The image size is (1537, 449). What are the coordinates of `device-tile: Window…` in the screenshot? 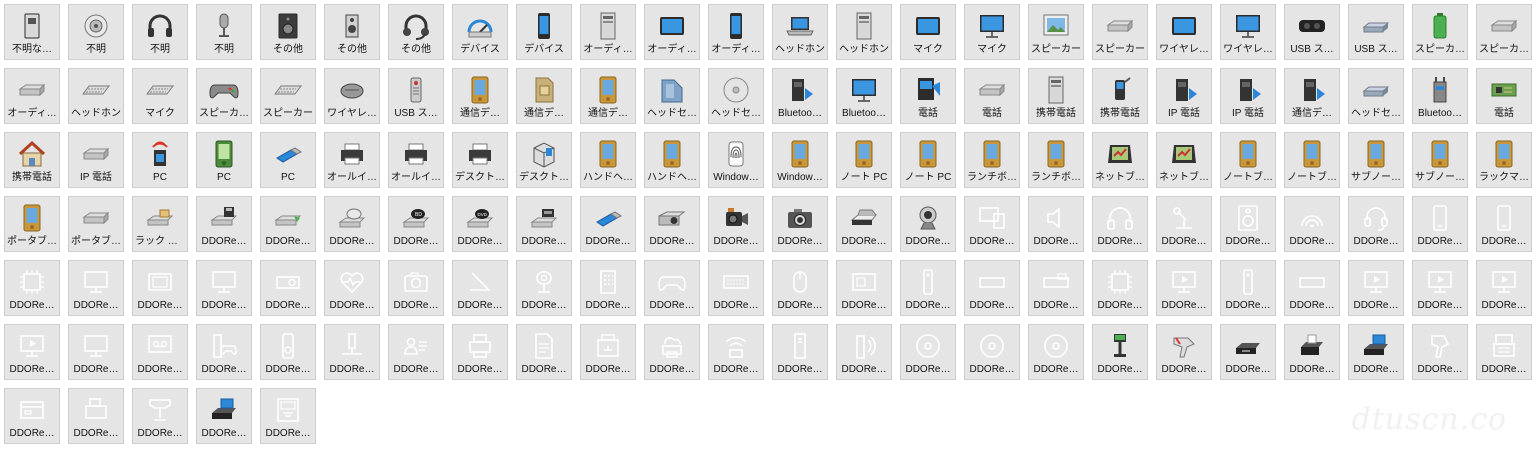 It's located at (800, 160).